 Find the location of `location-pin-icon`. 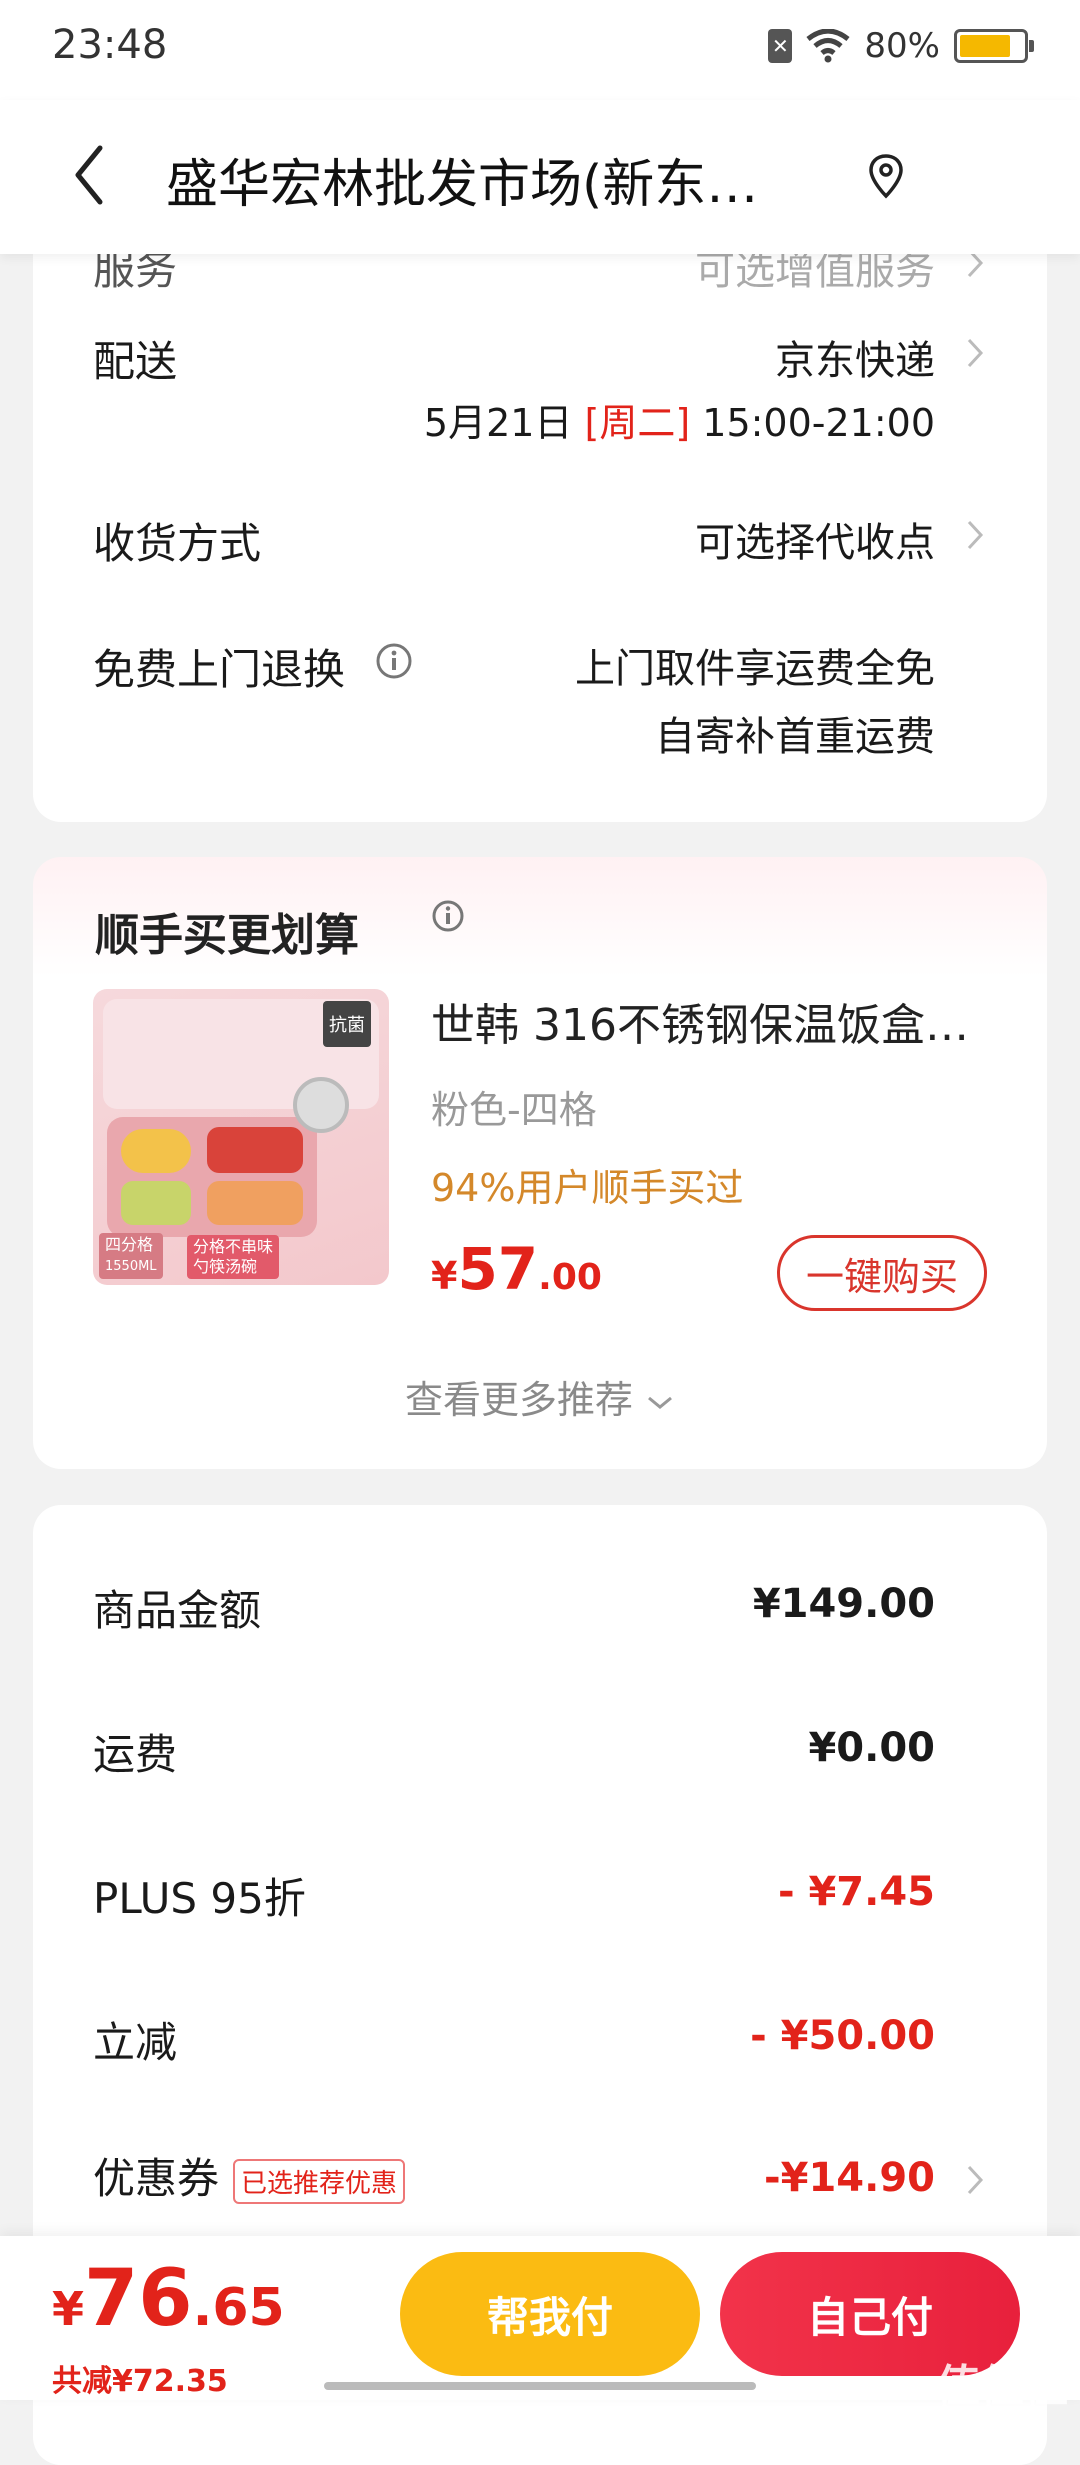

location-pin-icon is located at coordinates (886, 177).